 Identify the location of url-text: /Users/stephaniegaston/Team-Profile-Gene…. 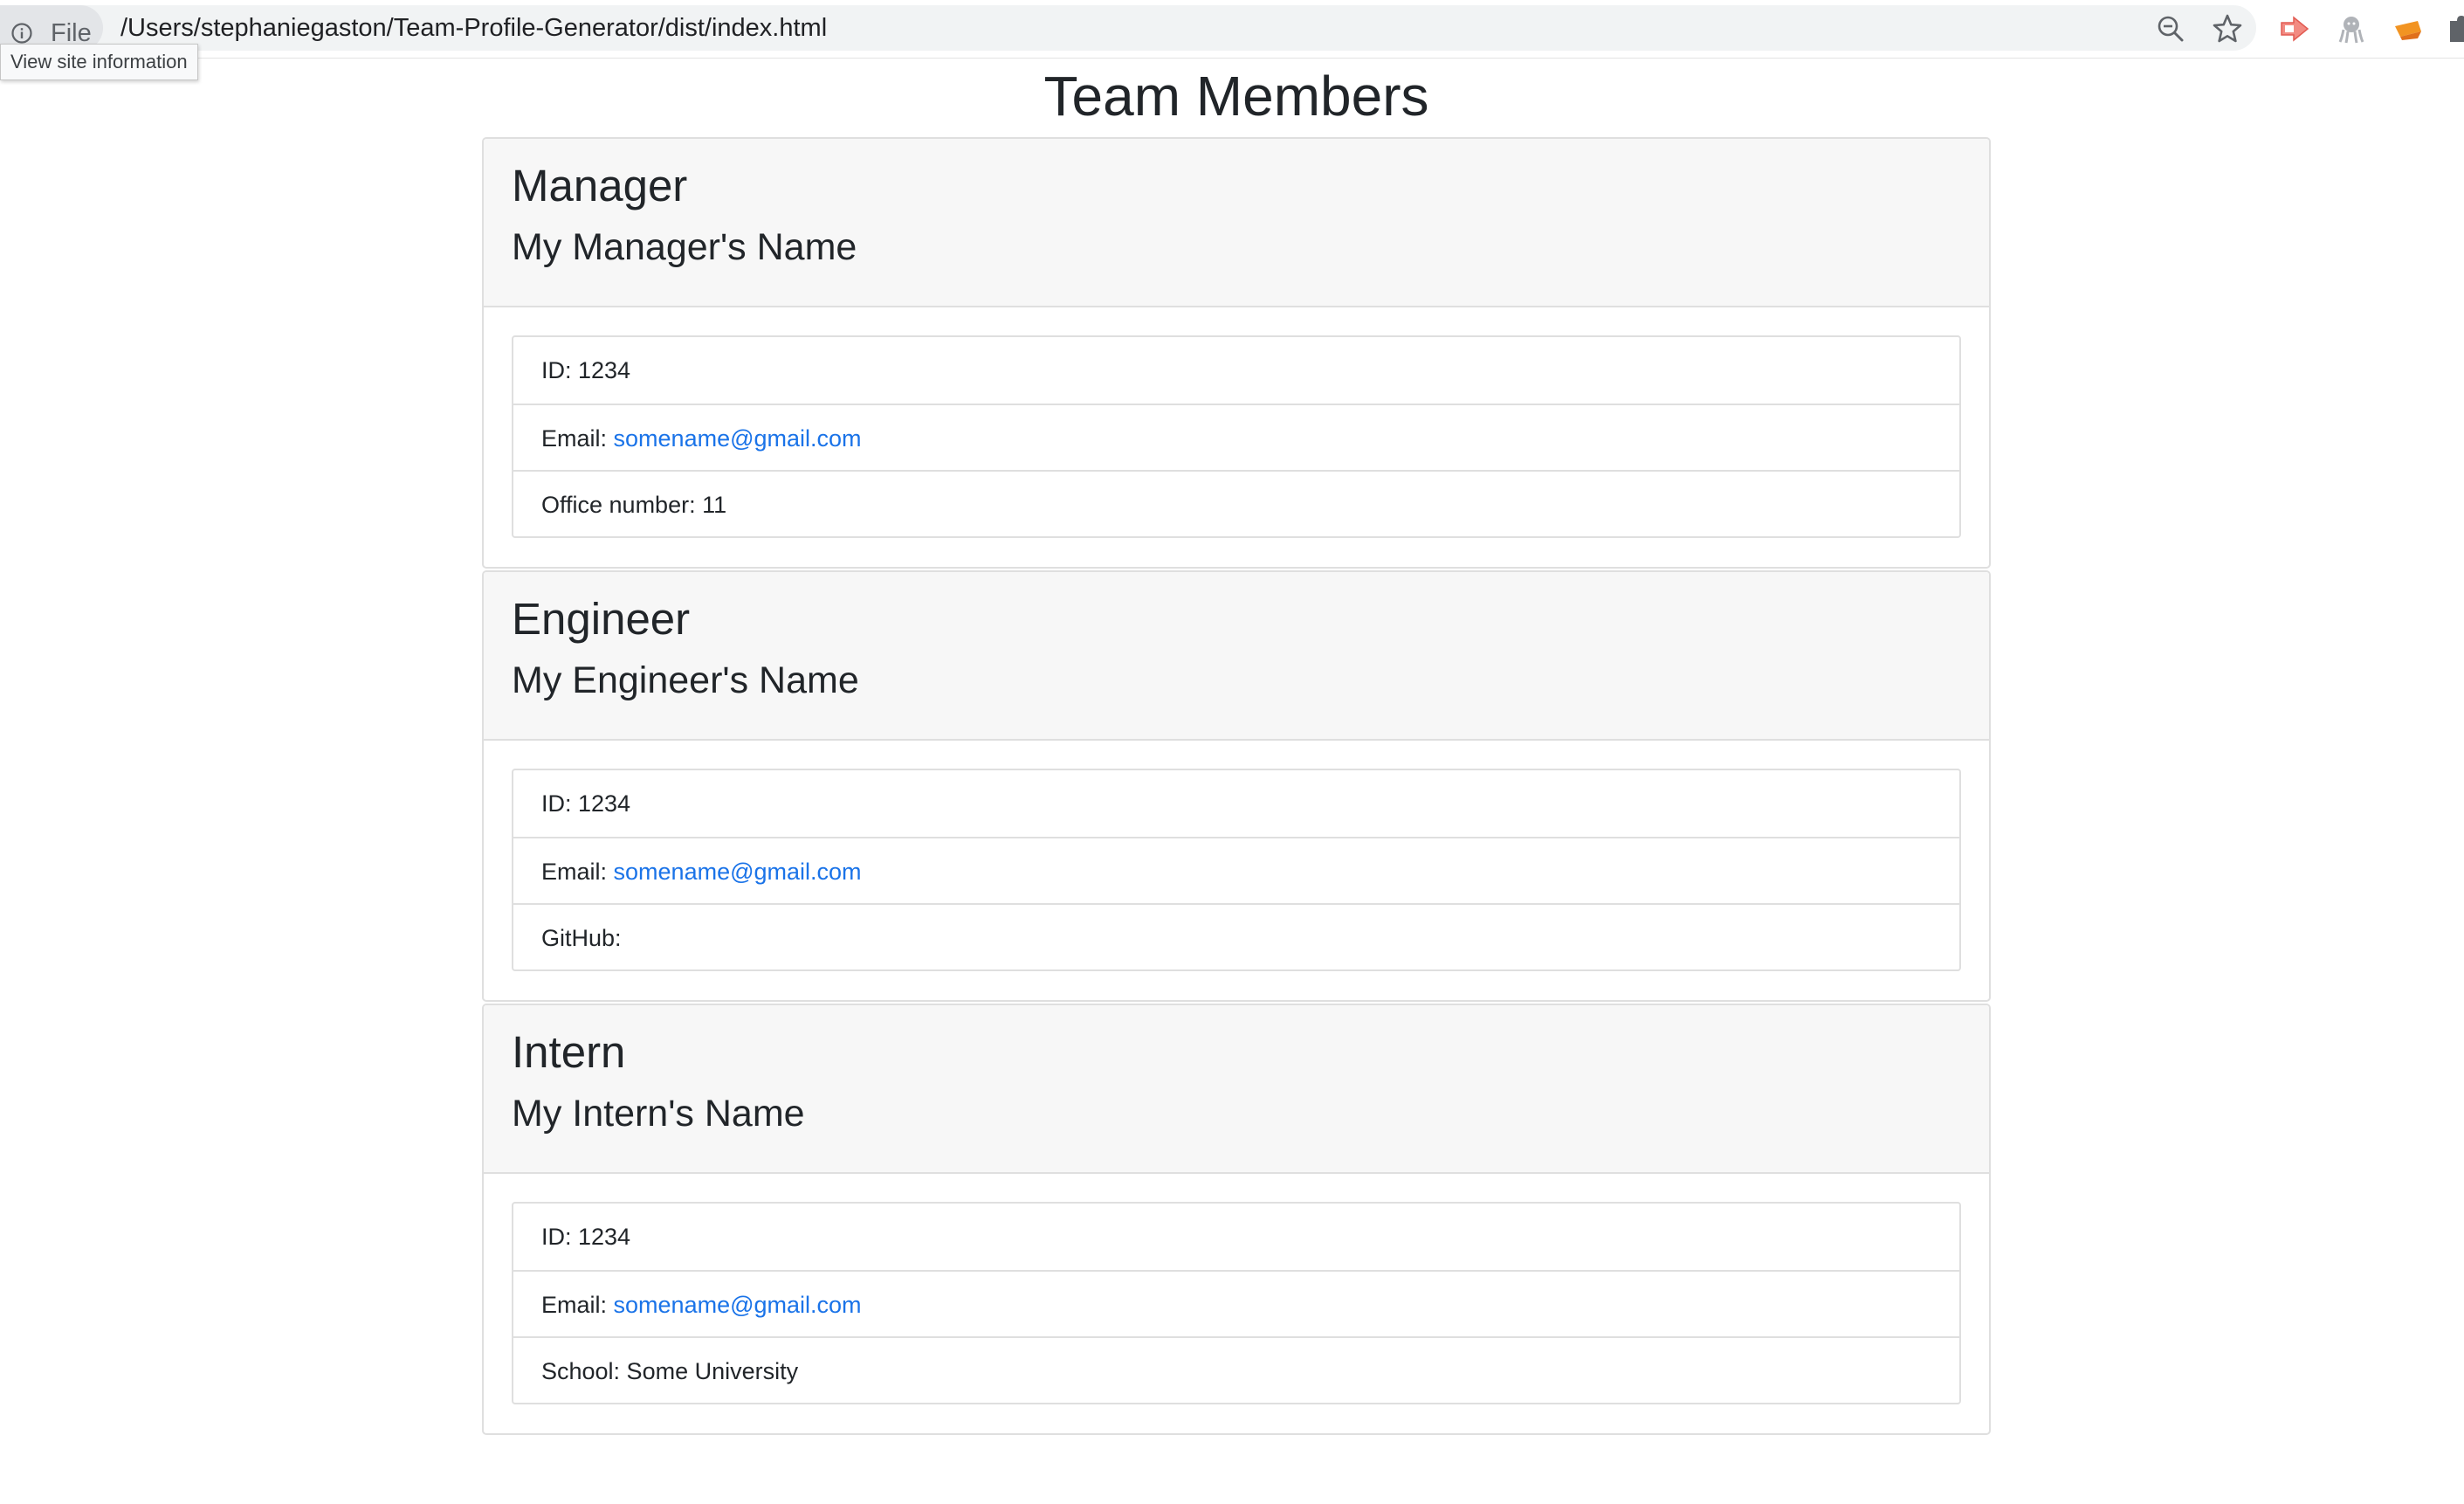
(473, 28).